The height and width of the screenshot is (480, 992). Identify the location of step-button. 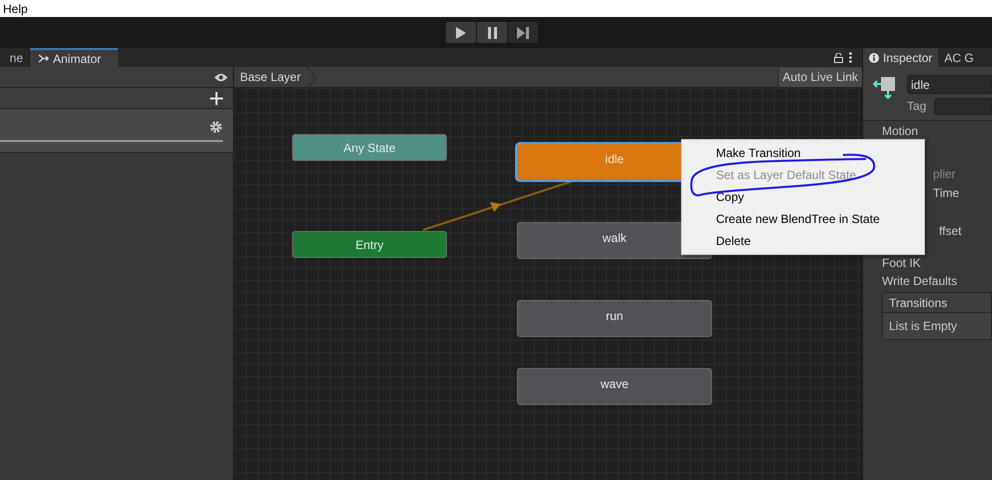
(523, 32).